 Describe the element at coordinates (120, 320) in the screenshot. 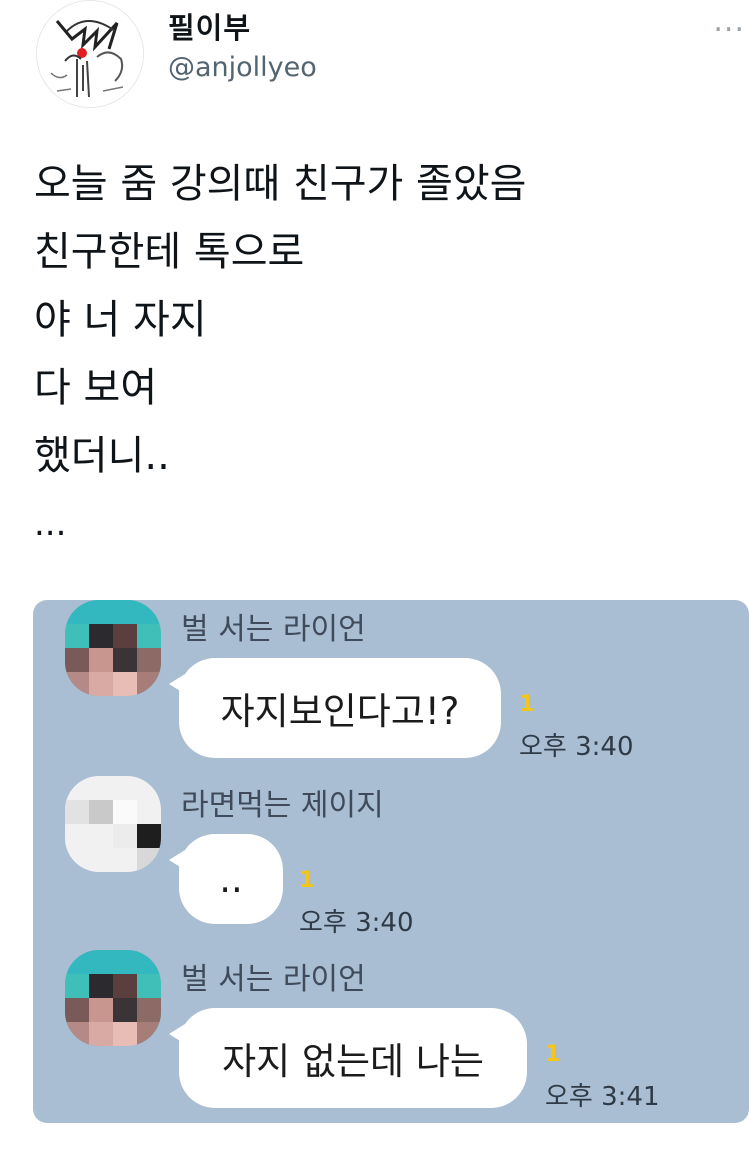

I see `tweet-line: 야 너 자지` at that location.